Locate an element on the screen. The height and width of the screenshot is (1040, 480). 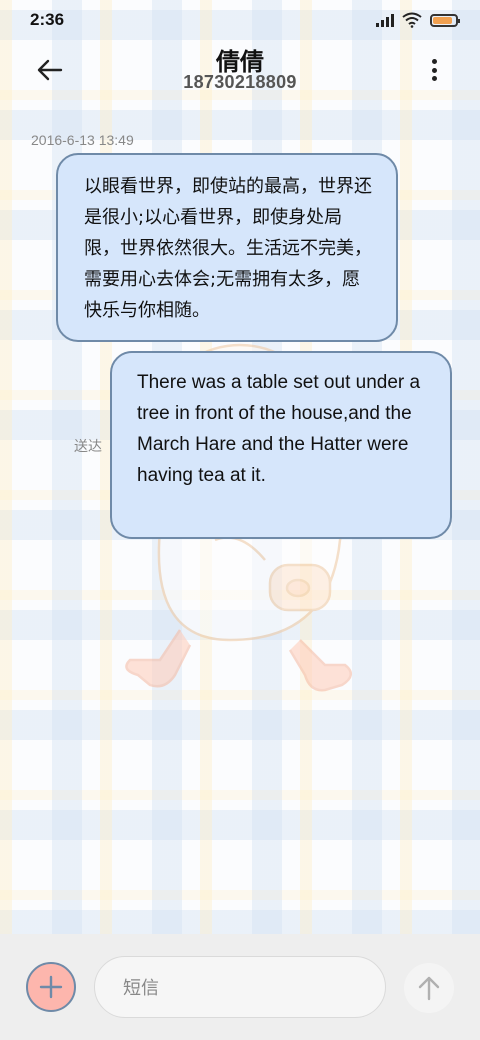
plus-icon is located at coordinates (51, 987).